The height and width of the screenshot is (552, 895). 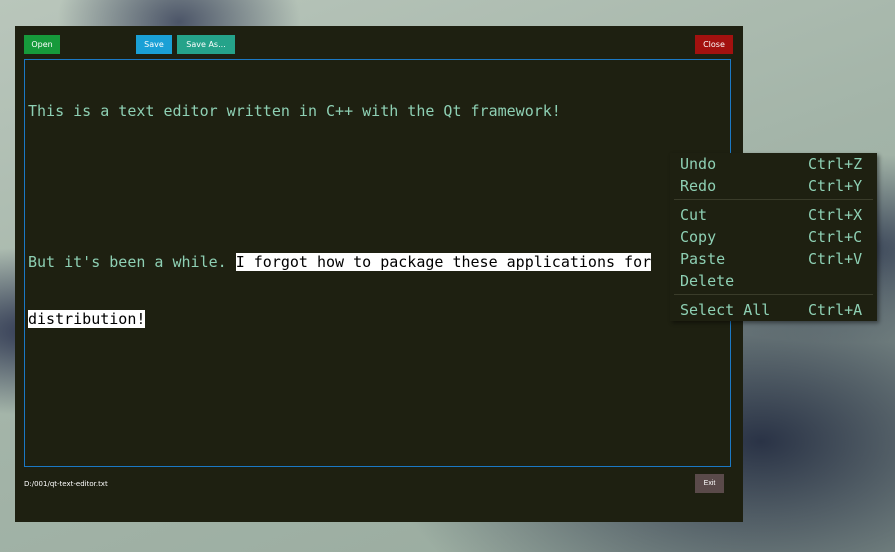 What do you see at coordinates (703, 259) in the screenshot?
I see `menu-item-label: Paste` at bounding box center [703, 259].